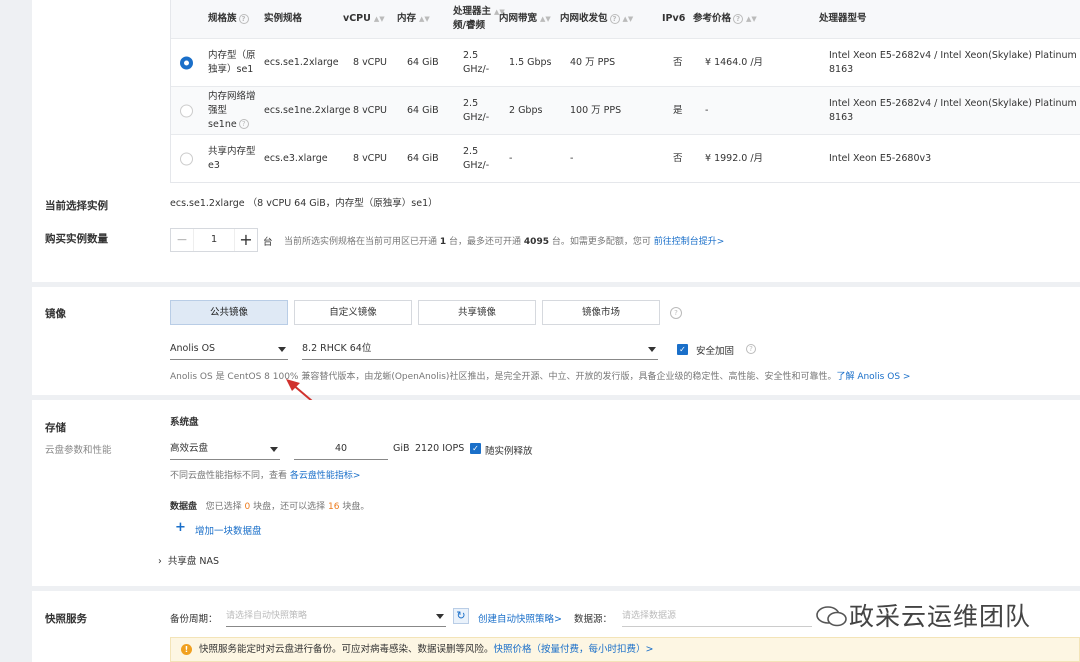 This screenshot has width=1080, height=662. I want to click on chevron-right-icon: ›, so click(160, 561).